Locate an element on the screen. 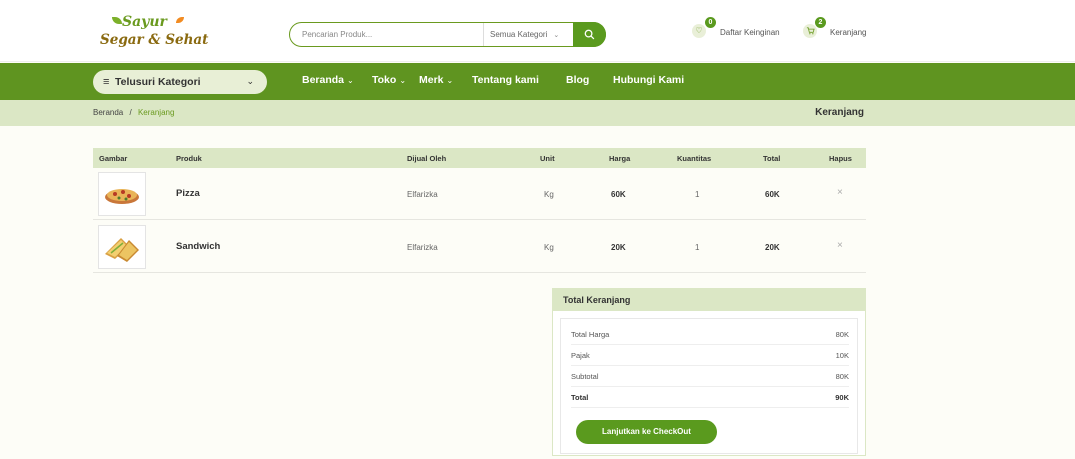  category-select: Semua Kategori ⌄ is located at coordinates (529, 34).